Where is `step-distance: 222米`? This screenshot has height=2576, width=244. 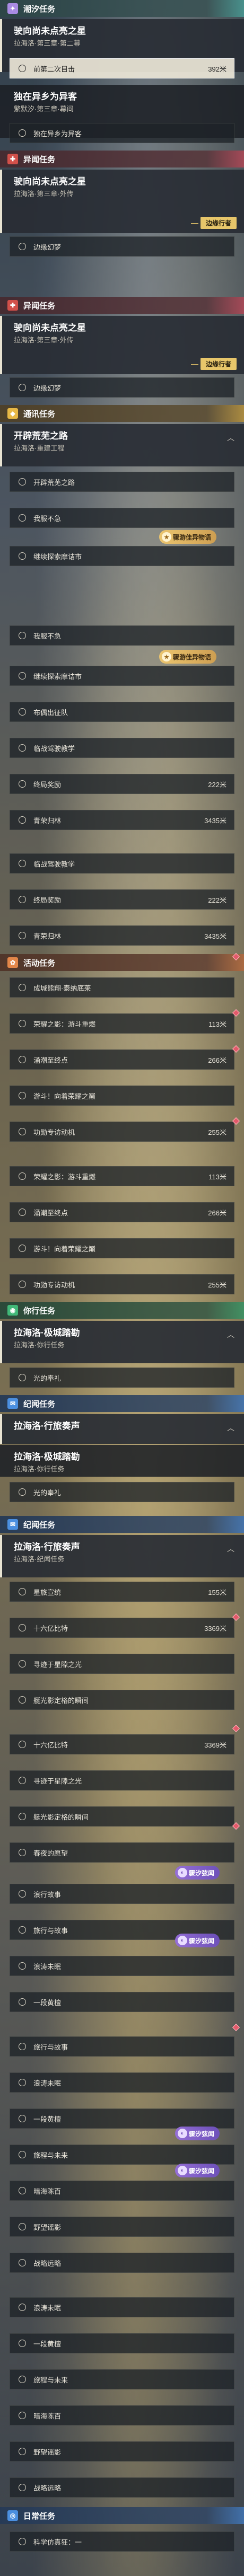 step-distance: 222米 is located at coordinates (217, 784).